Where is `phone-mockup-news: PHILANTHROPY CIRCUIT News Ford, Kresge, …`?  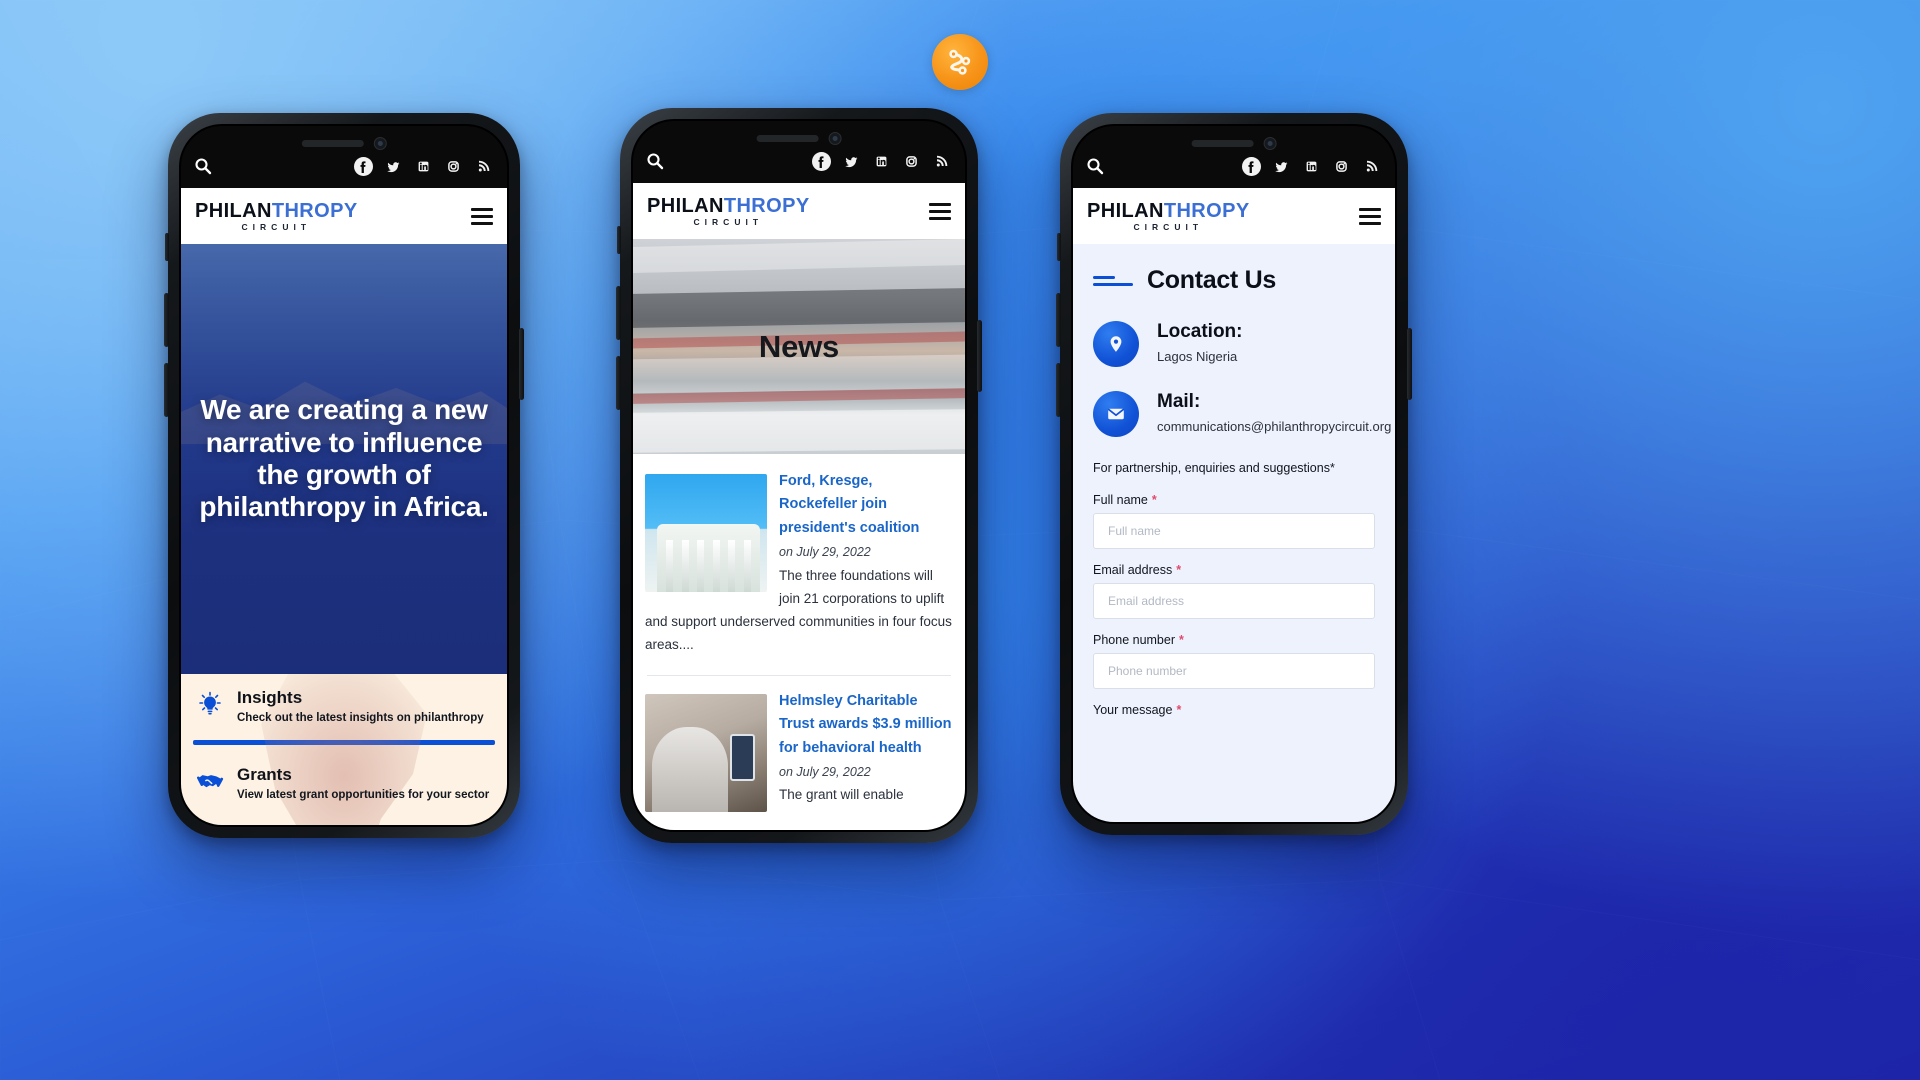
phone-mockup-news: PHILANTHROPY CIRCUIT News Ford, Kresge, … is located at coordinates (799, 475).